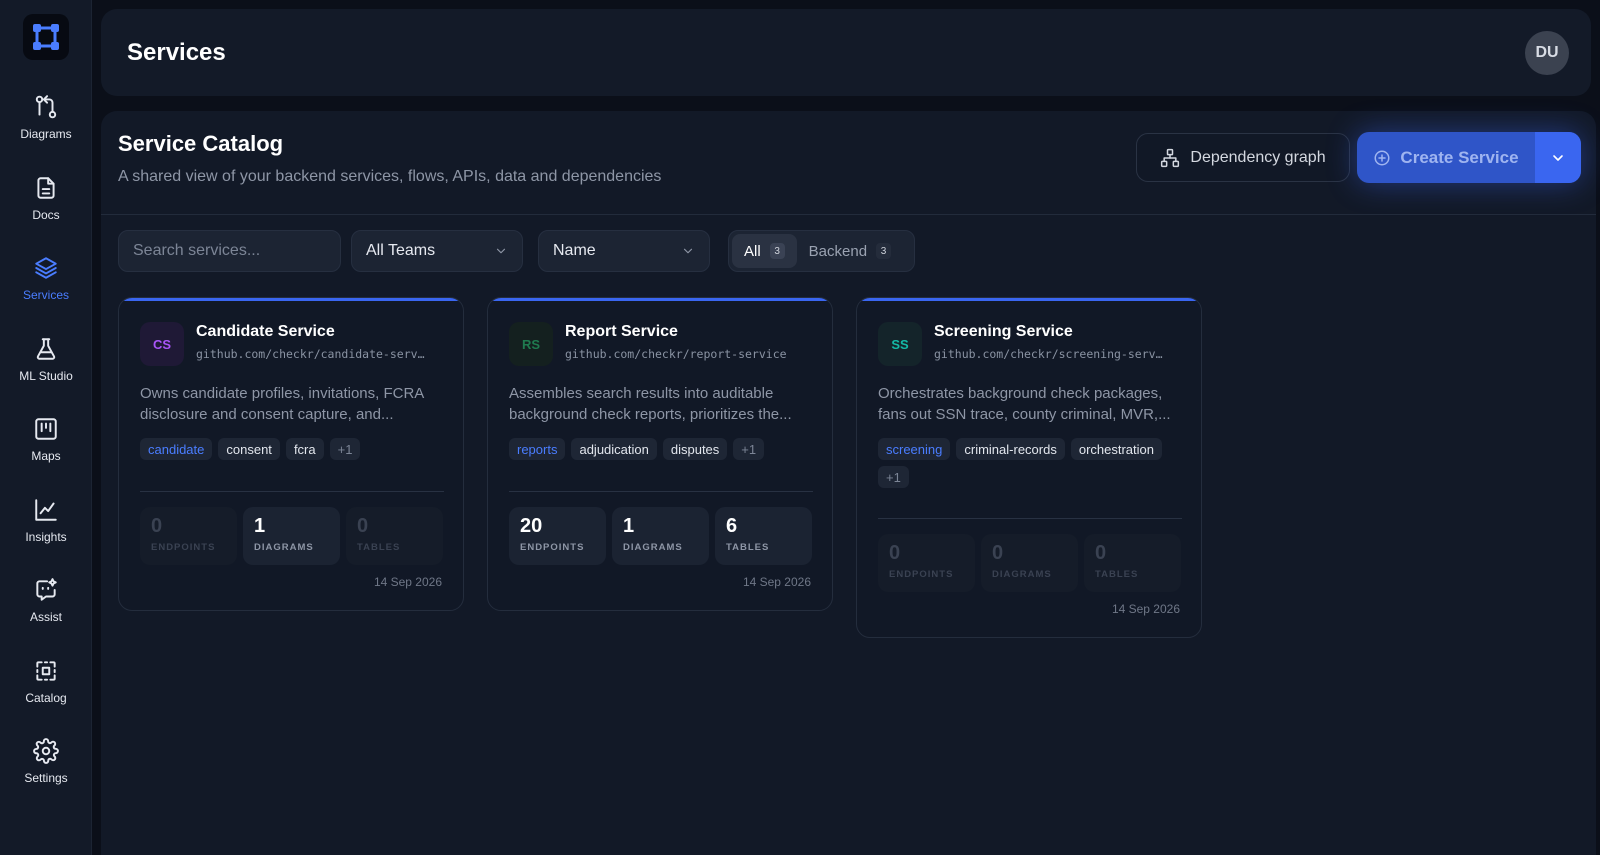 This screenshot has height=855, width=1600. I want to click on service-stats: 0 ENDPOINTS 1 DIAGRAMS 0 TABLES, so click(291, 536).